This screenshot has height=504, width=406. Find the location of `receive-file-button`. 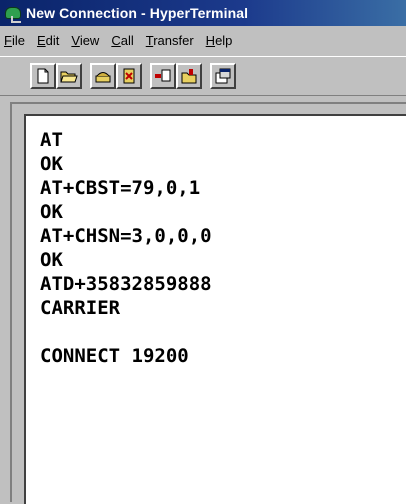

receive-file-button is located at coordinates (189, 76).